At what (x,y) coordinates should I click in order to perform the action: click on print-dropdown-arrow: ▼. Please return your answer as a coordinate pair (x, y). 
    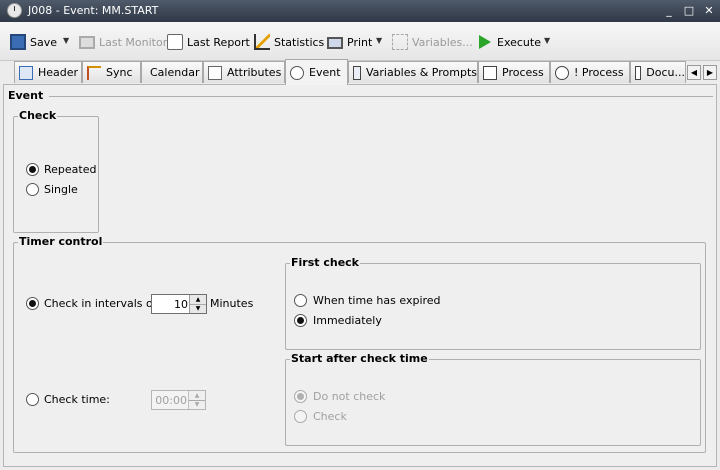
    Looking at the image, I should click on (379, 40).